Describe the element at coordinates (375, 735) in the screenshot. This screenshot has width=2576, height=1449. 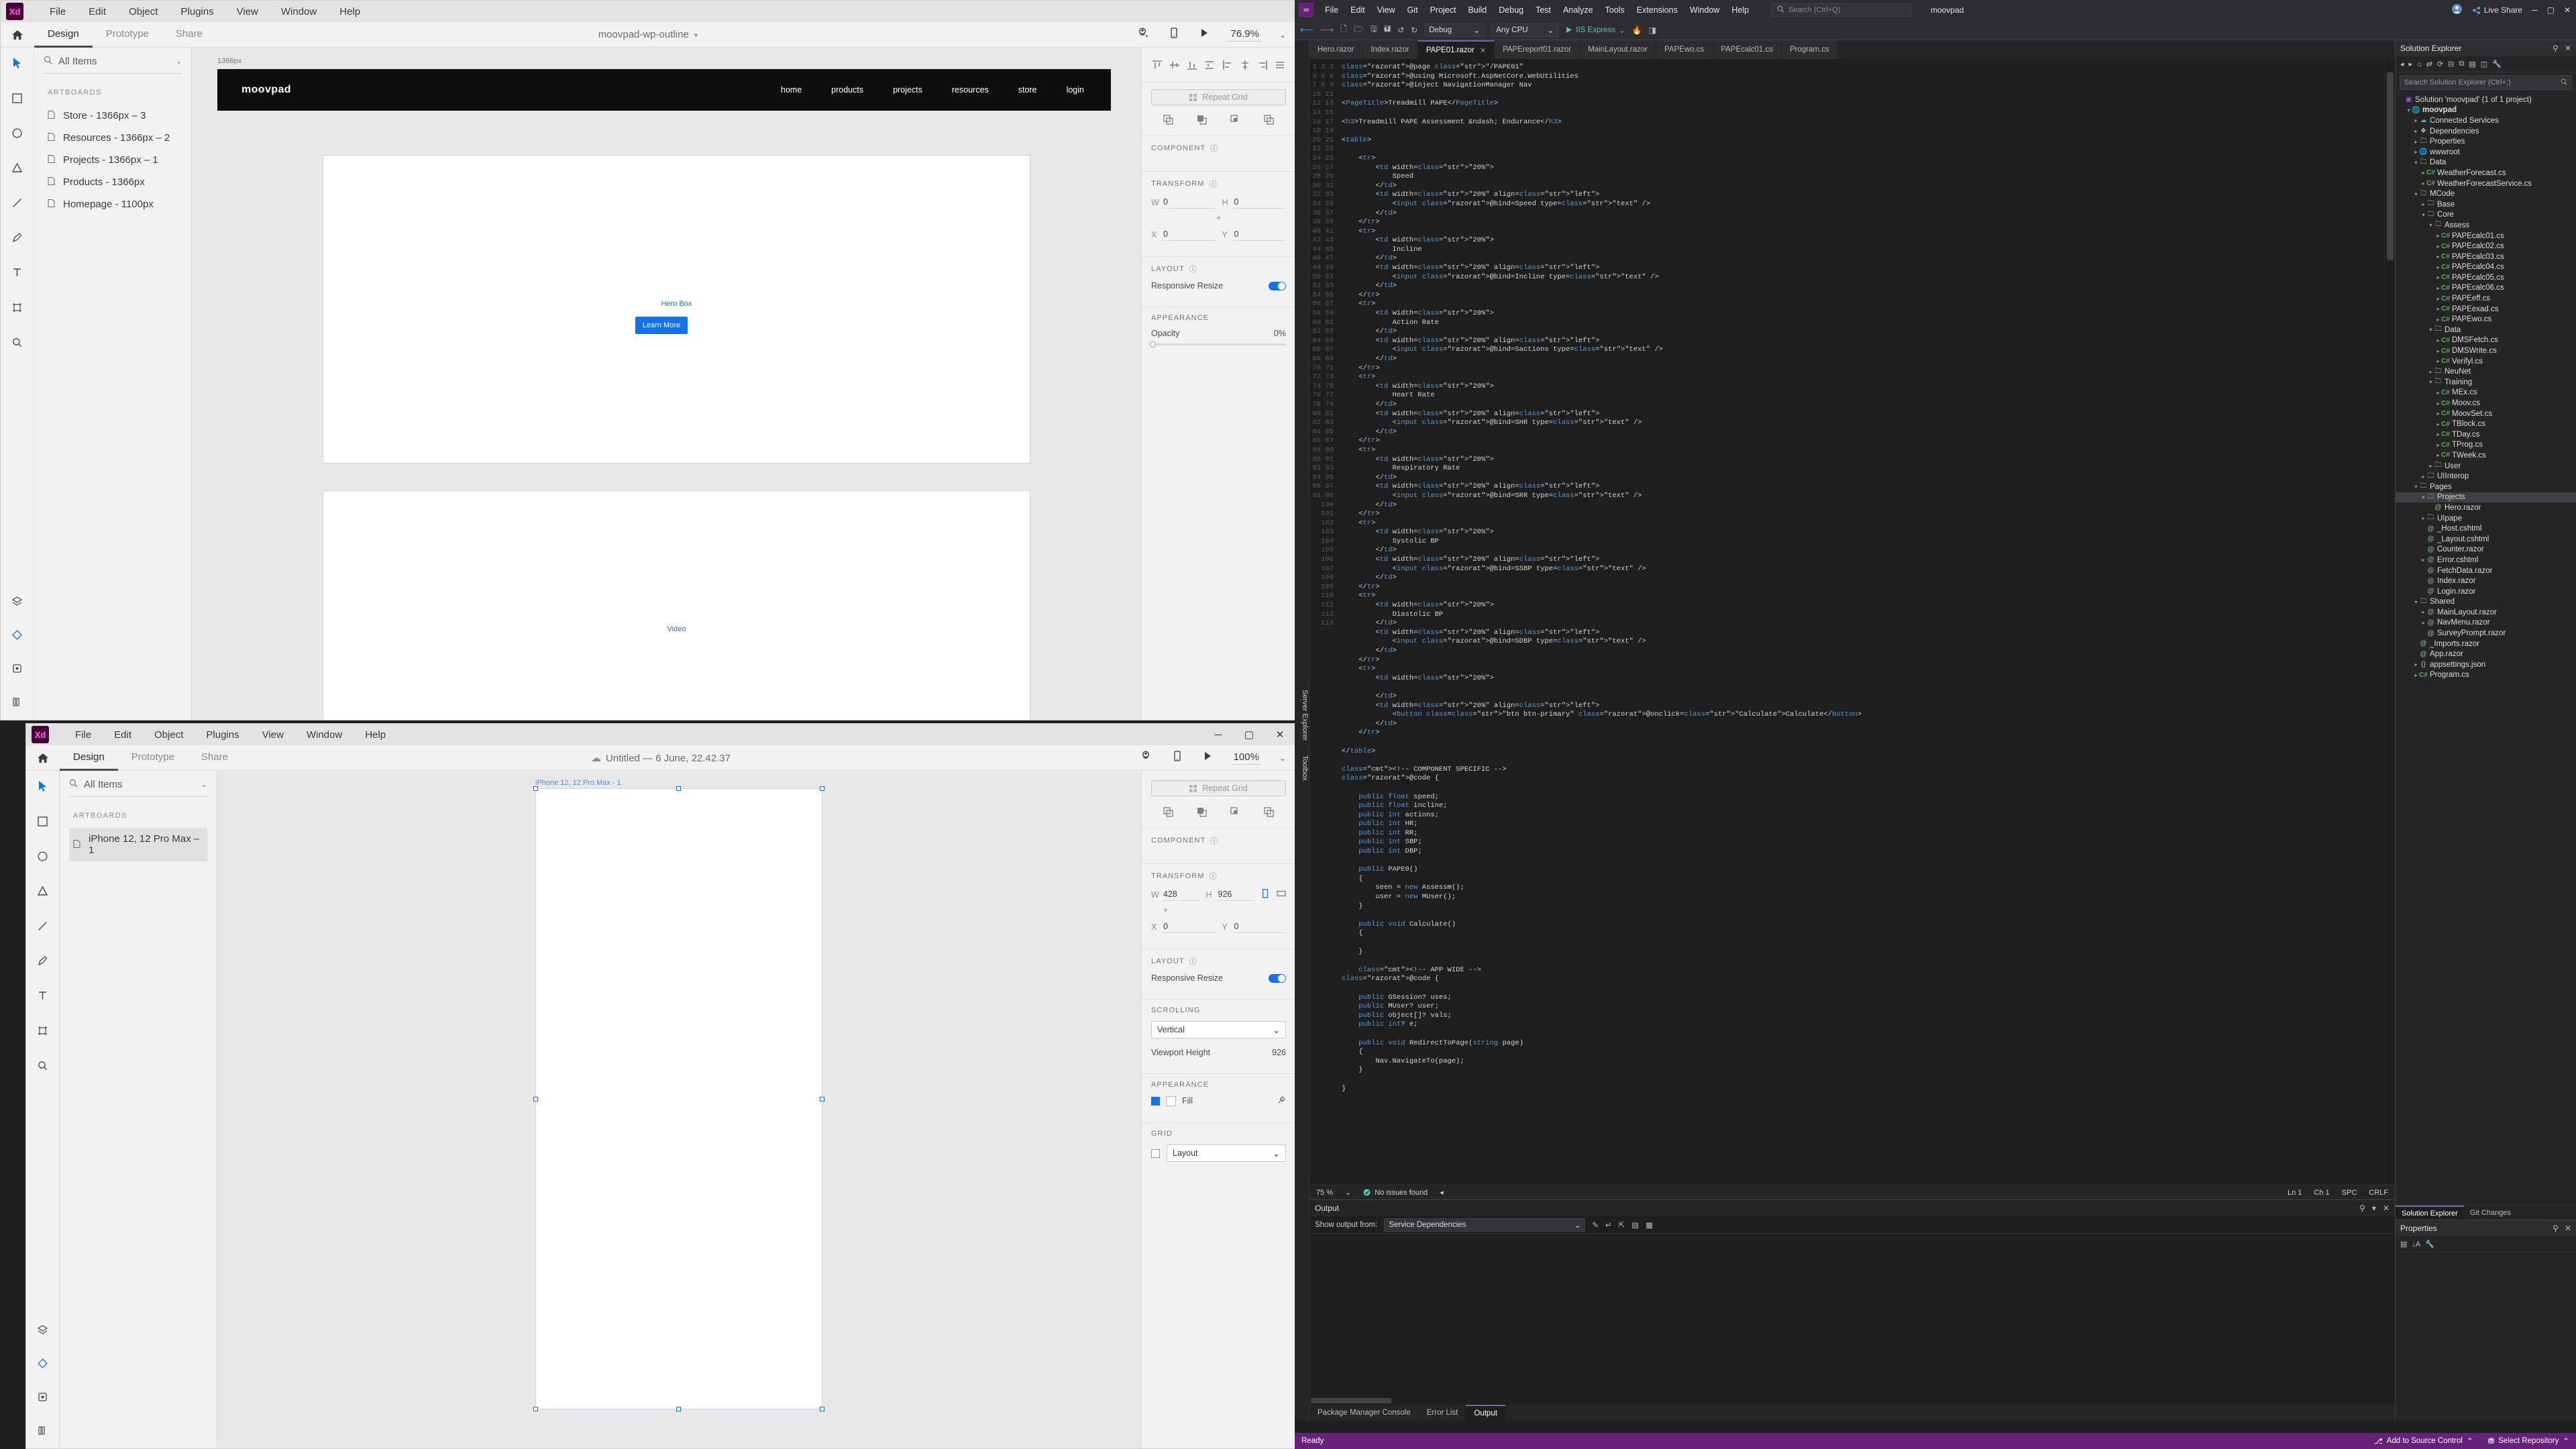
I see `menu-help: Help` at that location.